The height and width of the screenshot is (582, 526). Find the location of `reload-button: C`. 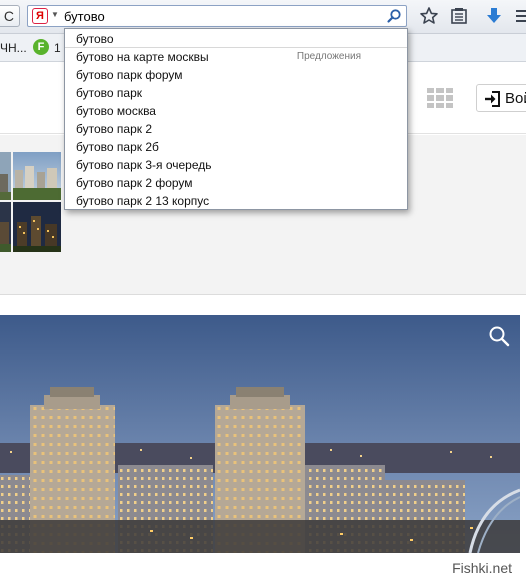

reload-button: C is located at coordinates (10, 16).